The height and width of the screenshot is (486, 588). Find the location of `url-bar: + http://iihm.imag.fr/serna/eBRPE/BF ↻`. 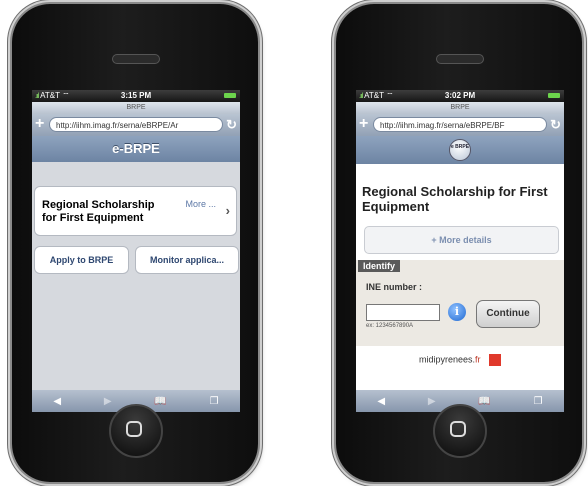

url-bar: + http://iihm.imag.fr/serna/eBRPE/BF ↻ is located at coordinates (460, 125).